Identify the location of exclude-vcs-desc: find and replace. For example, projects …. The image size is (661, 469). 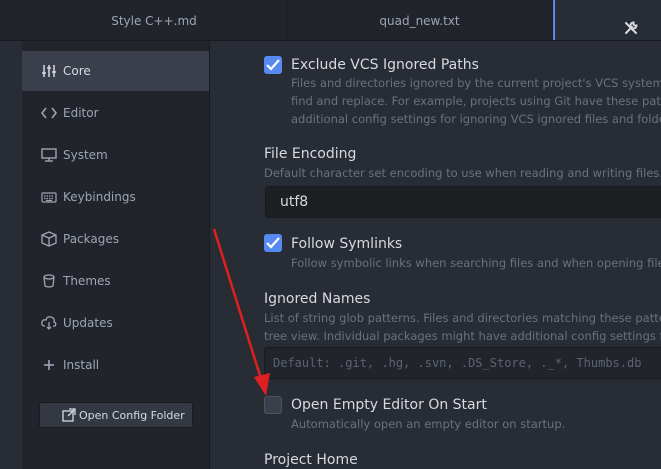
(476, 101).